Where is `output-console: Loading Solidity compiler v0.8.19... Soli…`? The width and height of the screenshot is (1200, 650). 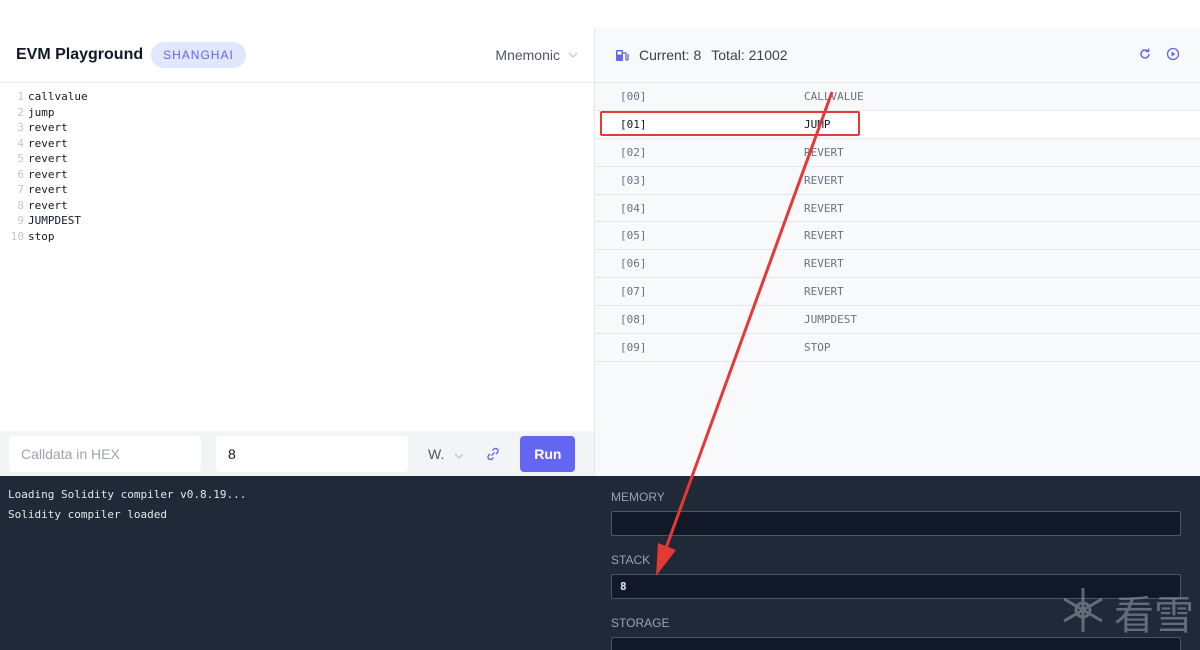 output-console: Loading Solidity compiler v0.8.19... Soli… is located at coordinates (297, 563).